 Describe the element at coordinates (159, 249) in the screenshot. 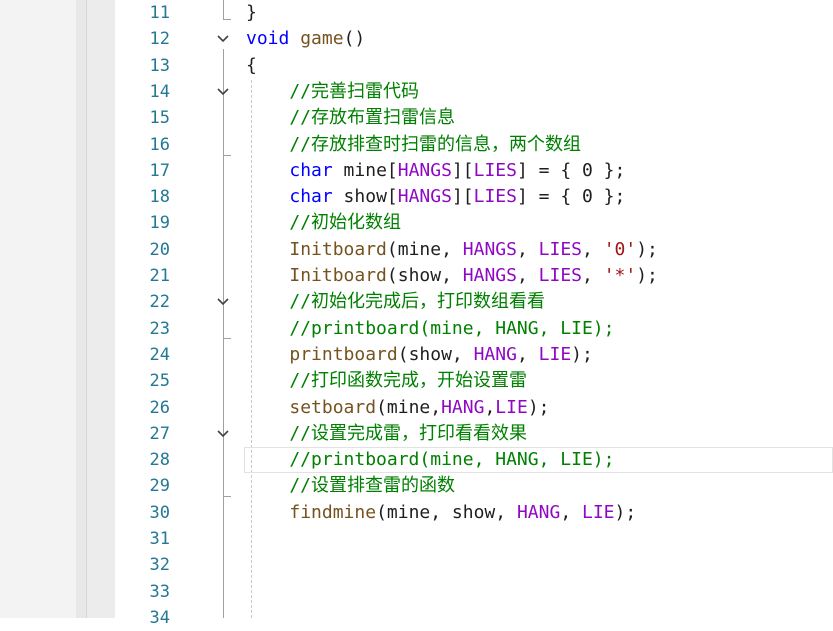

I see `line-number: 20` at that location.